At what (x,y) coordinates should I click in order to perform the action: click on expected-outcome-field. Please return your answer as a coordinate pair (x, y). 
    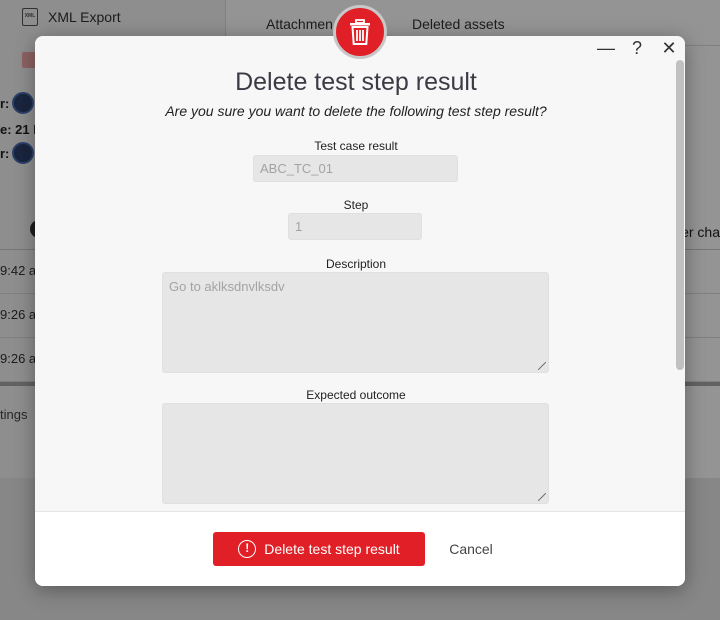
    Looking at the image, I should click on (355, 453).